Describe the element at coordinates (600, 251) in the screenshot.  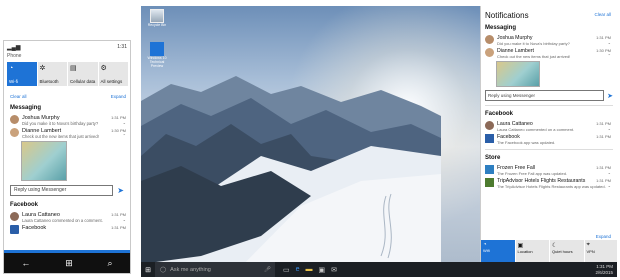
I see `quick-action-vpn: ⌖ VPN` at that location.